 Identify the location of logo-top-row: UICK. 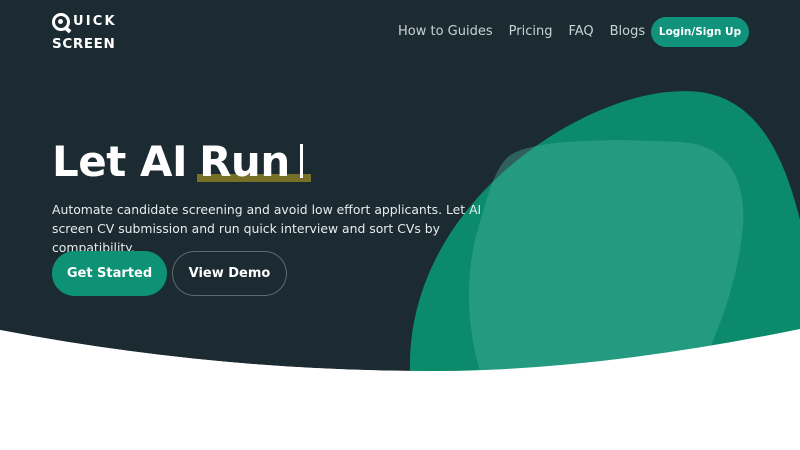
(84, 22).